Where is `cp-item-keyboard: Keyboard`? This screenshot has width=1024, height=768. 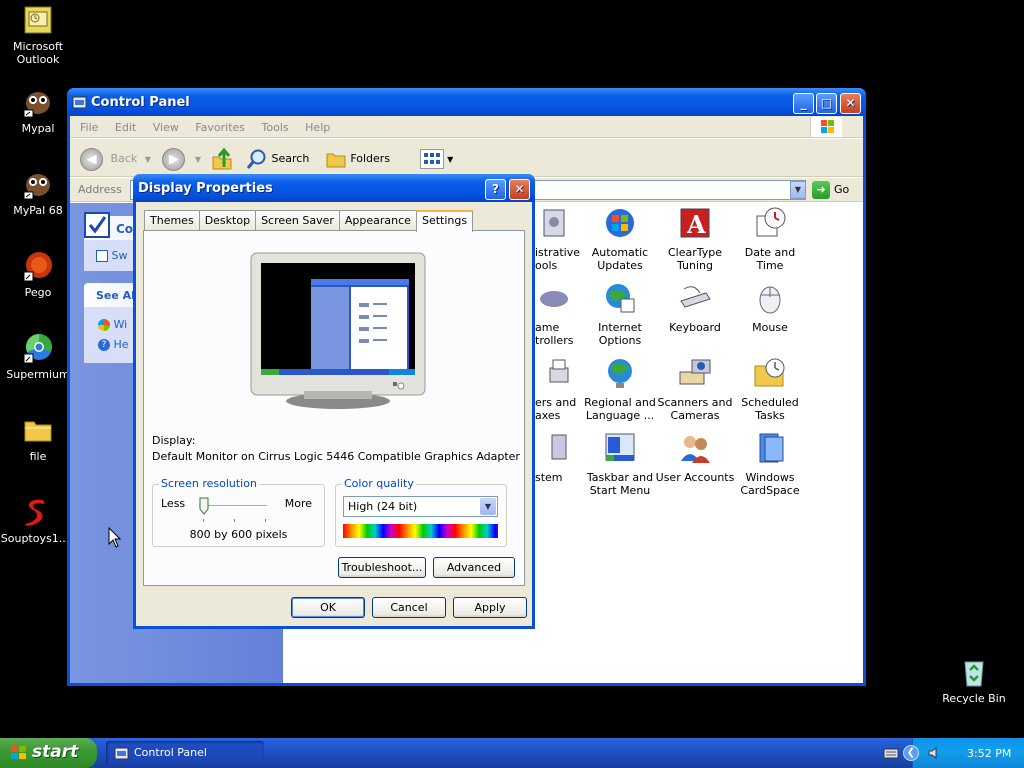 cp-item-keyboard: Keyboard is located at coordinates (695, 307).